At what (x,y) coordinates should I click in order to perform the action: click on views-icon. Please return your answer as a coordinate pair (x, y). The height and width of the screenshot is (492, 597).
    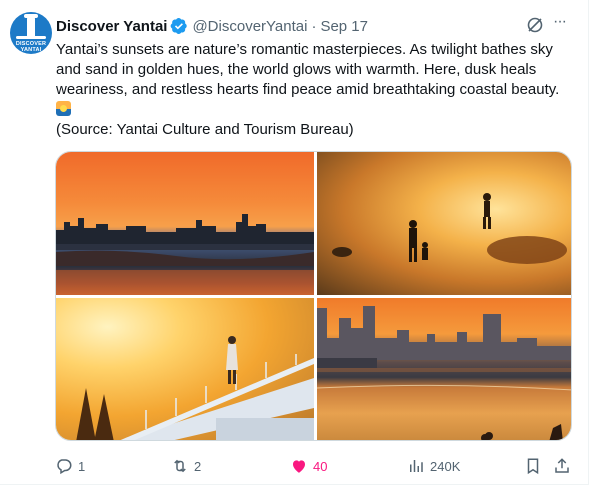
    Looking at the image, I should click on (416, 466).